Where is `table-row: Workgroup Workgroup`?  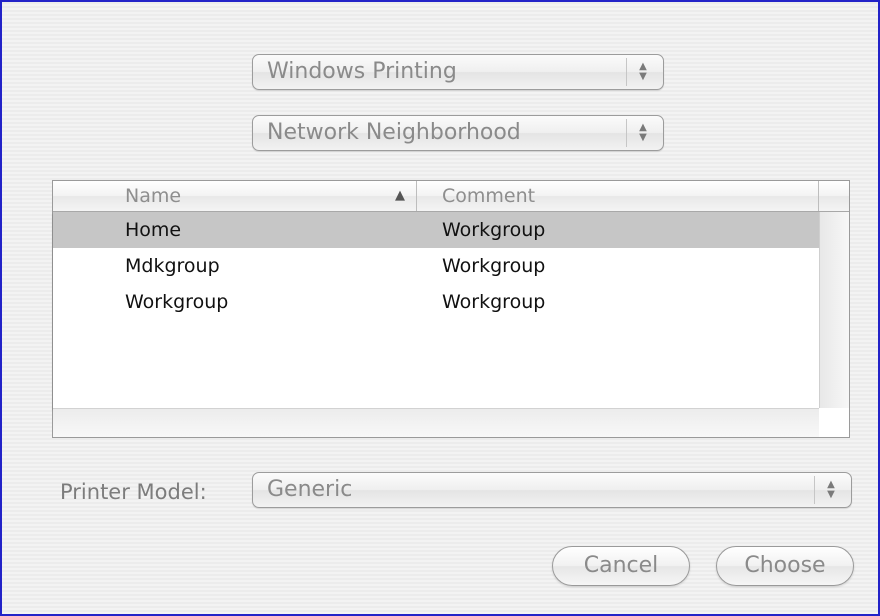 table-row: Workgroup Workgroup is located at coordinates (436, 302).